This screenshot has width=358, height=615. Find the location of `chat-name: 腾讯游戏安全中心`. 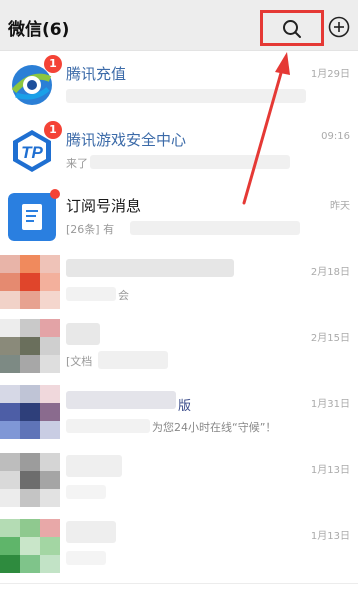

chat-name: 腾讯游戏安全中心 is located at coordinates (126, 140).